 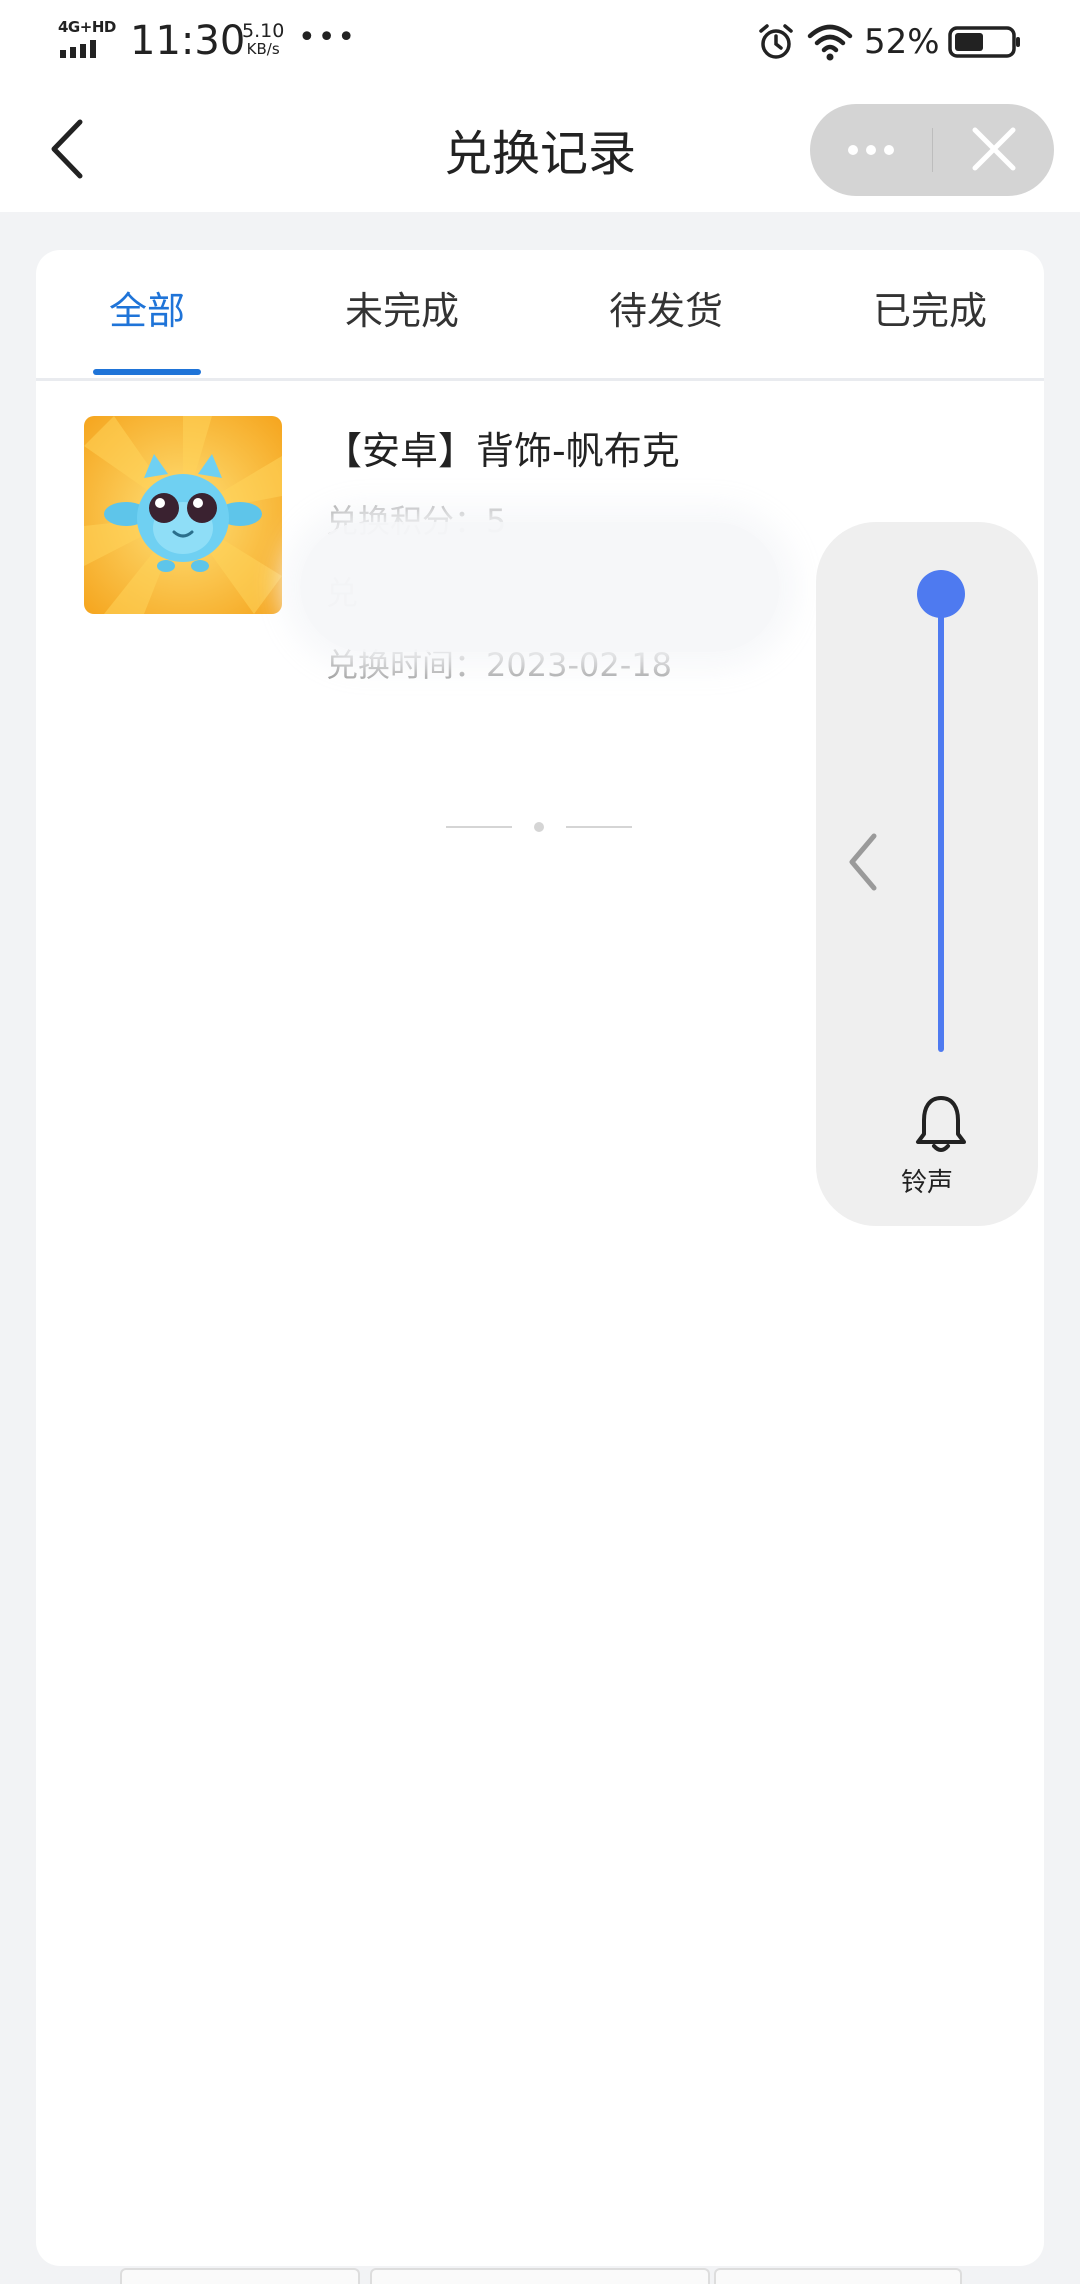 I want to click on active-tab-indicator, so click(x=147, y=372).